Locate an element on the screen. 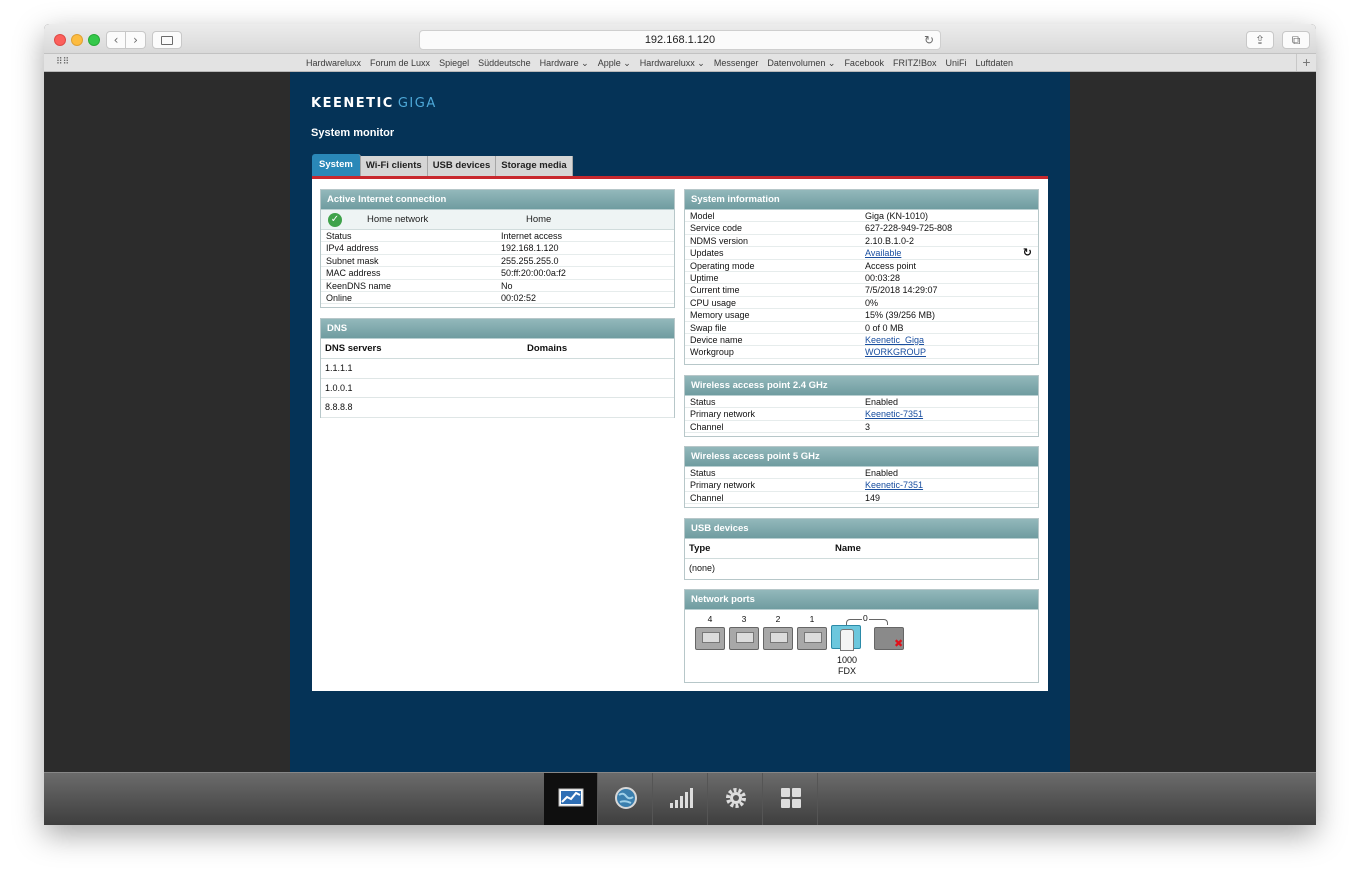  favorite-link: Luftdaten is located at coordinates (995, 63).